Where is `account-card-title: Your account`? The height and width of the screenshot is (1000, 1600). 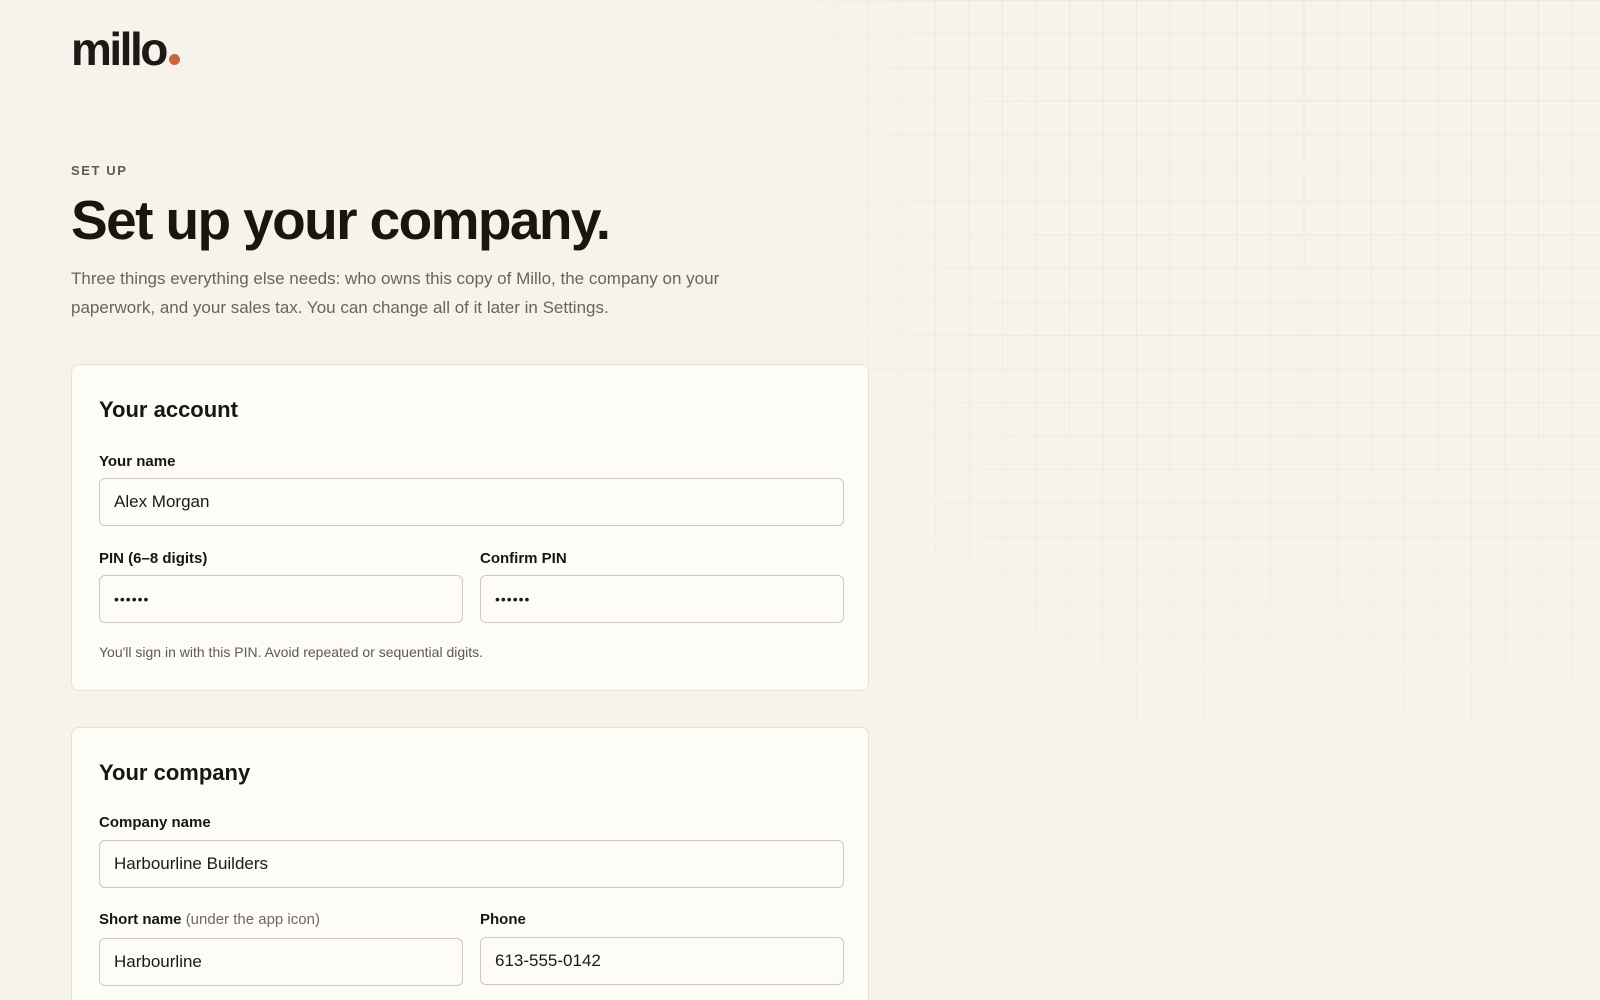 account-card-title: Your account is located at coordinates (168, 409).